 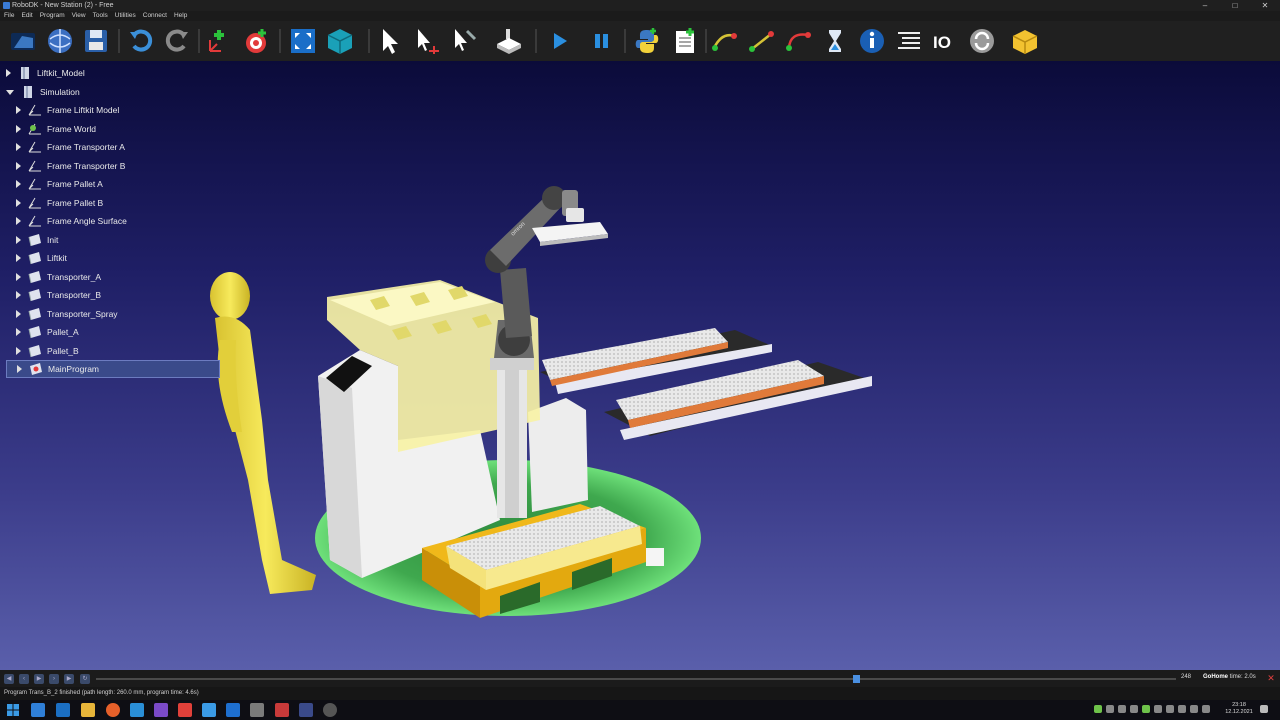 I want to click on step-back-button: ‹, so click(x=24, y=679).